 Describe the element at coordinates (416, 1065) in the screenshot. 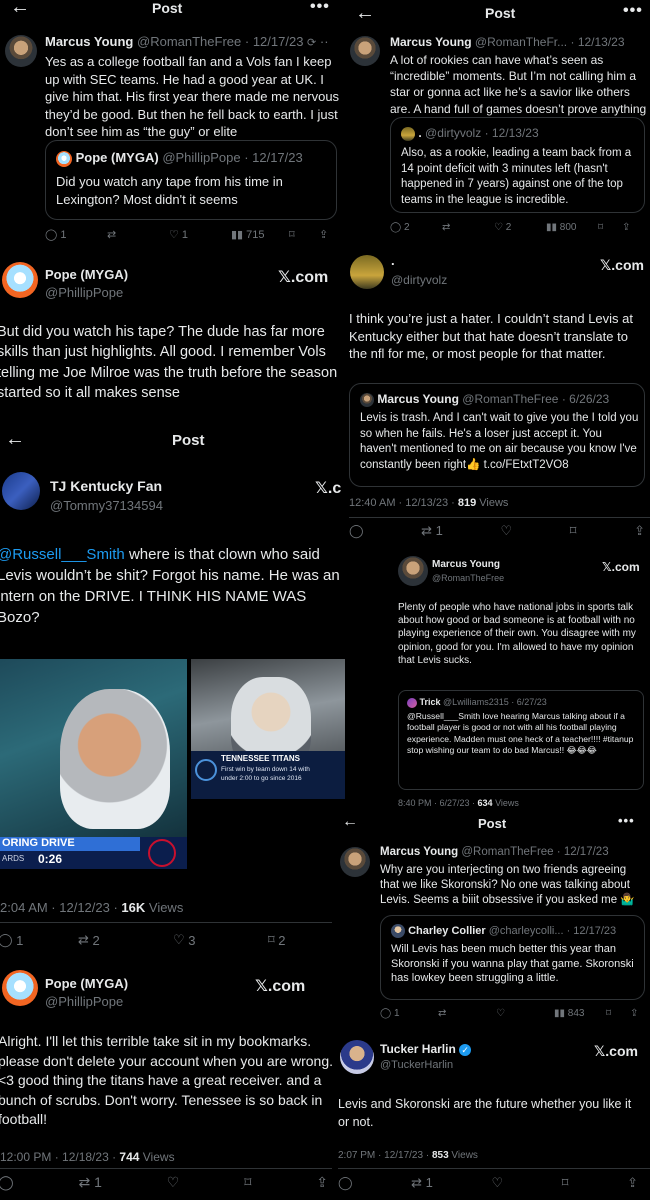

I see `reply-author-handle: @TuckerHarlin` at that location.